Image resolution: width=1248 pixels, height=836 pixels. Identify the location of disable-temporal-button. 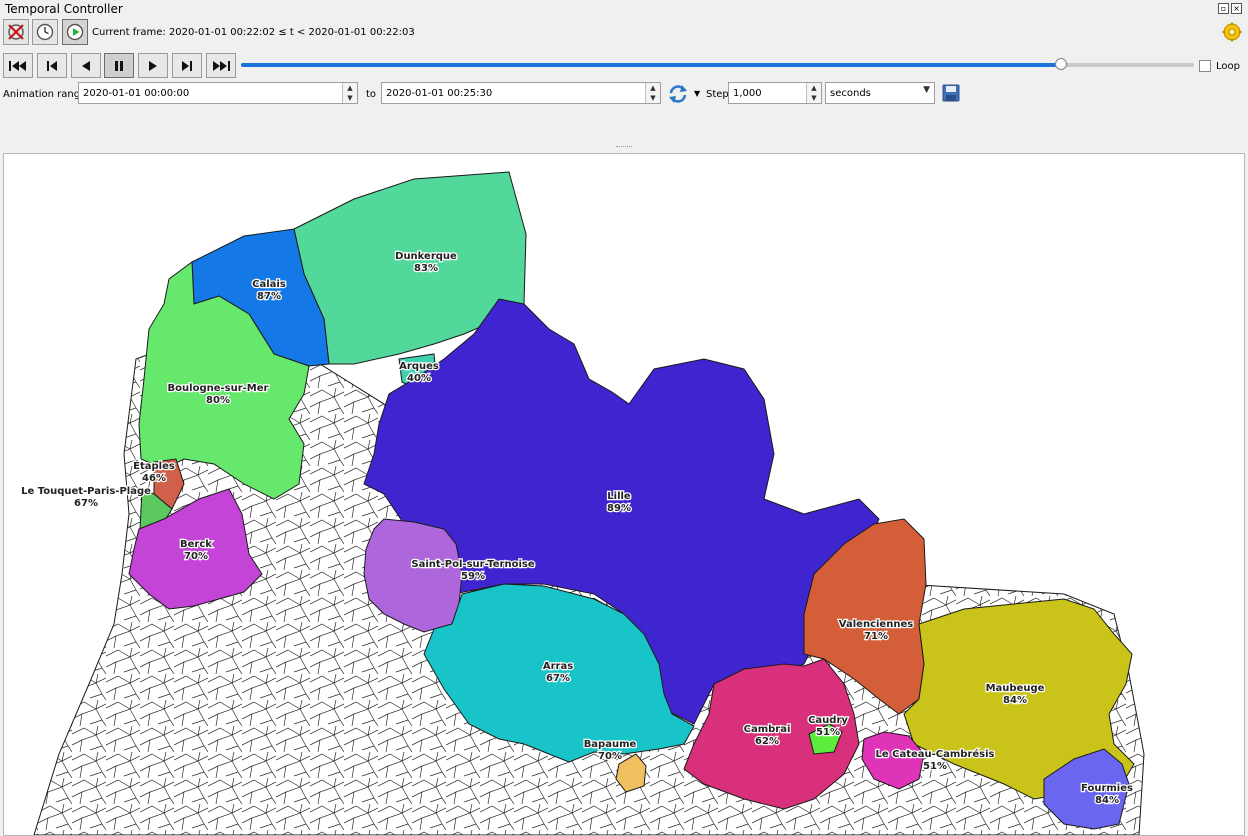
(16, 32).